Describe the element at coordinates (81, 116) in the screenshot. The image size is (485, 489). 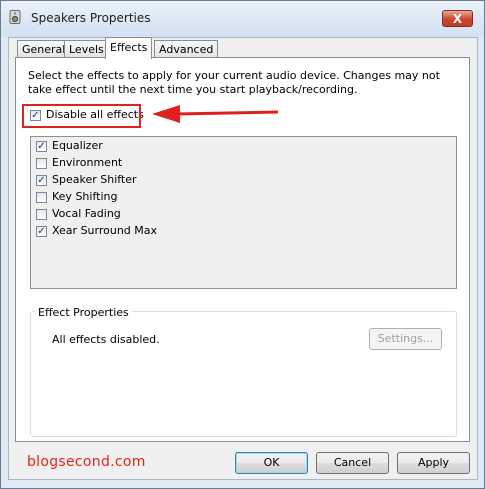
I see `annotation-highlight-box` at that location.